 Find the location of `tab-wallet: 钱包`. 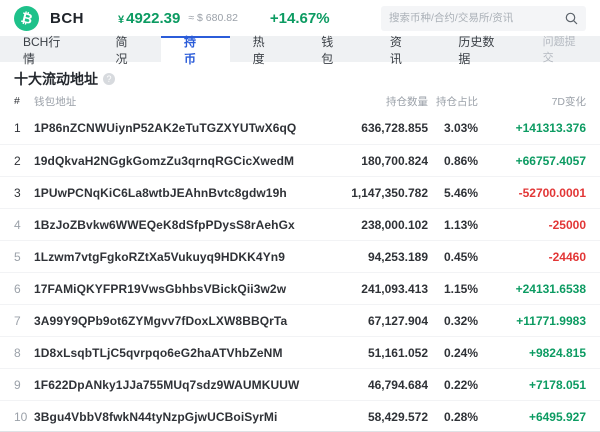

tab-wallet: 钱包 is located at coordinates (332, 50).